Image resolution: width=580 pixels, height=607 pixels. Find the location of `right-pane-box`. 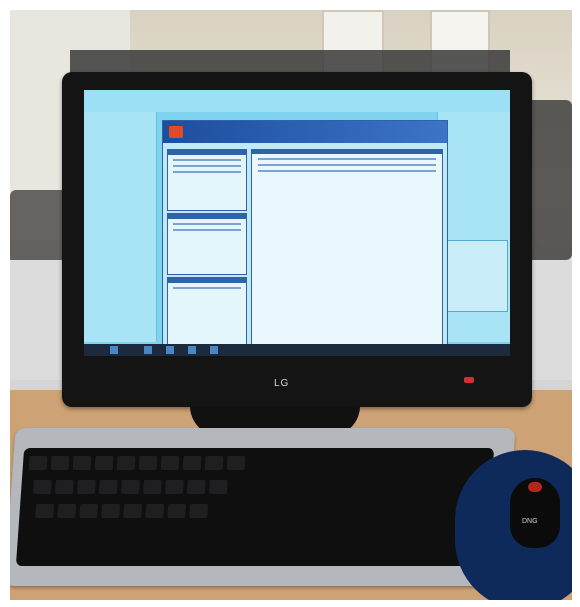

right-pane-box is located at coordinates (474, 276).